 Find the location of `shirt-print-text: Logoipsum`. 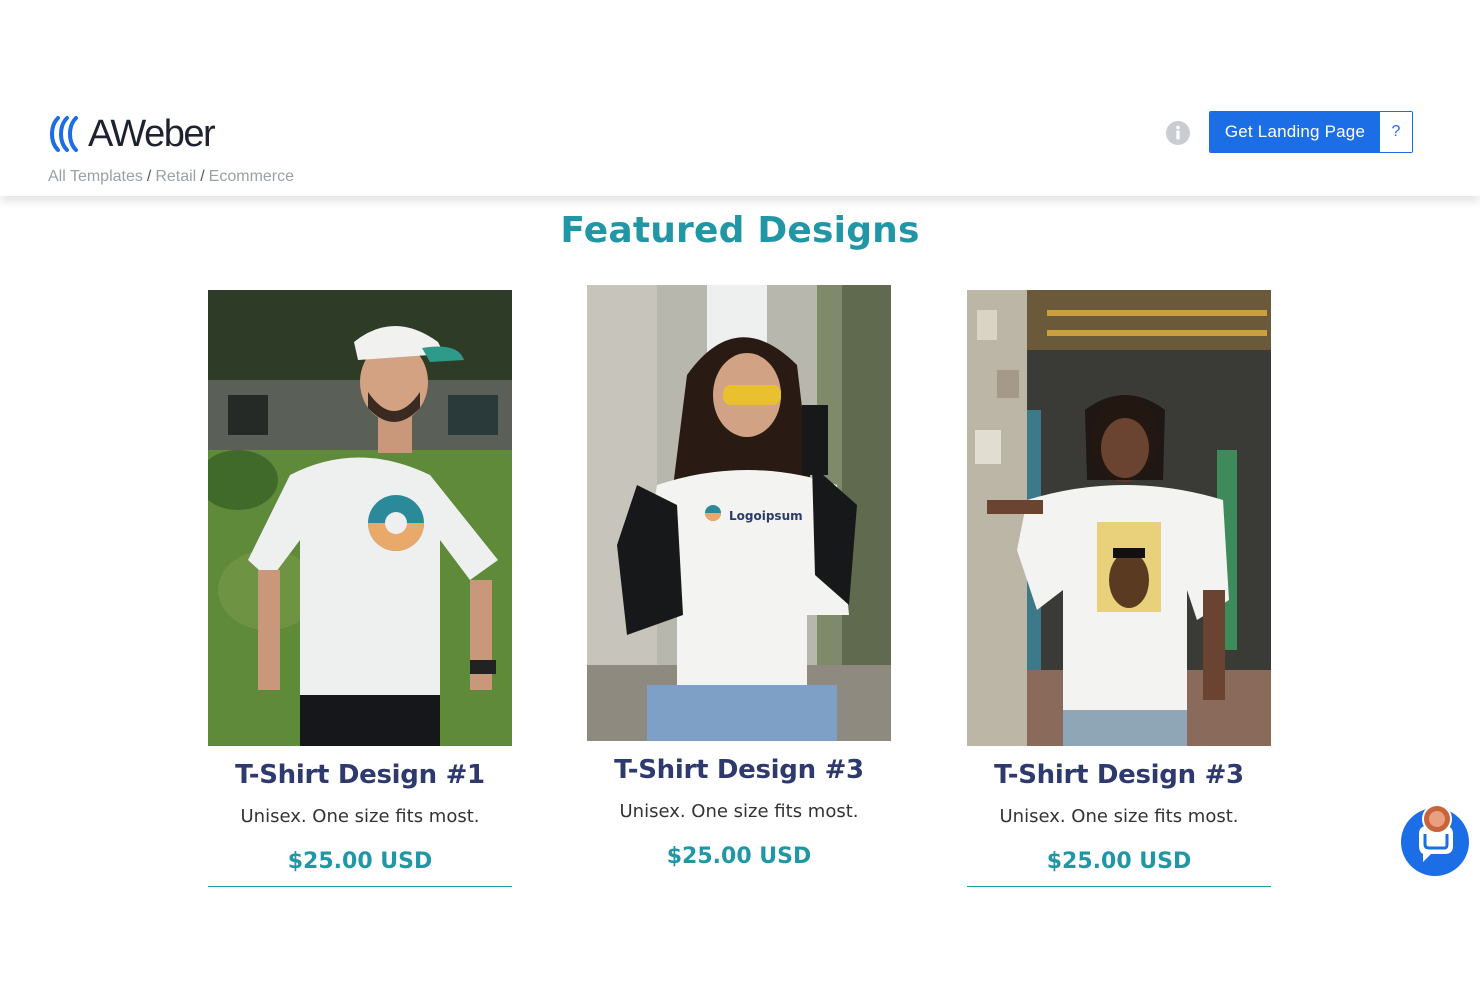

shirt-print-text: Logoipsum is located at coordinates (766, 516).